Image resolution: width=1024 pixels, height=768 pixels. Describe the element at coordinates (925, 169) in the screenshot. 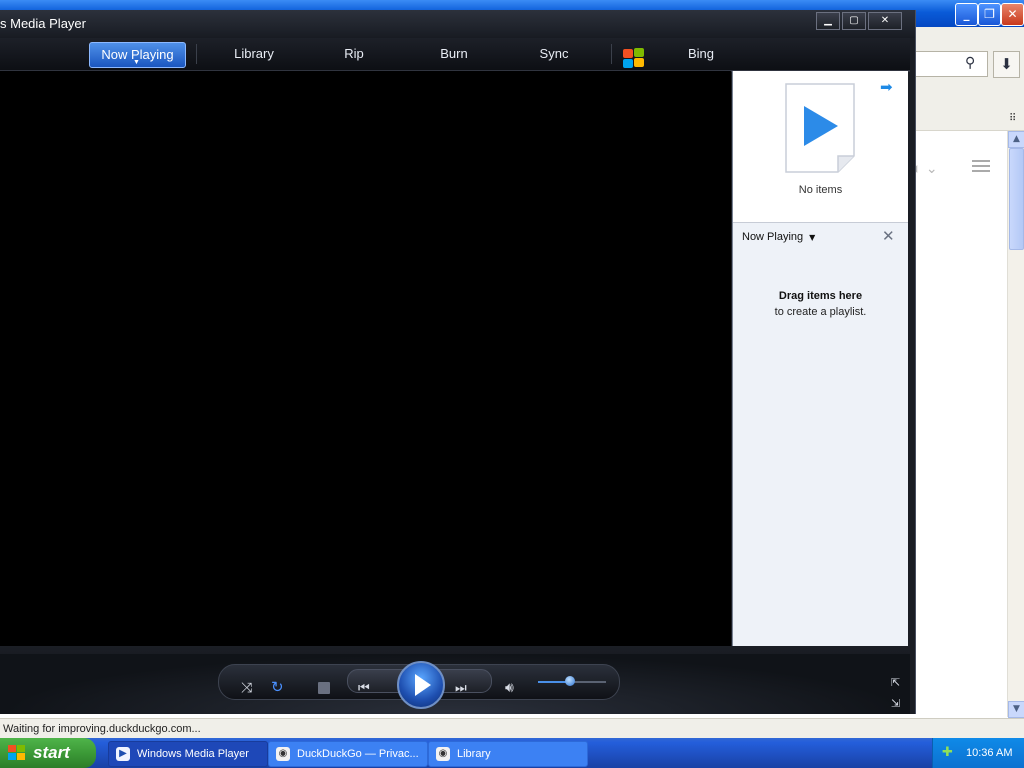

I see `speaker-icon: 🔈︎ ⌄` at that location.